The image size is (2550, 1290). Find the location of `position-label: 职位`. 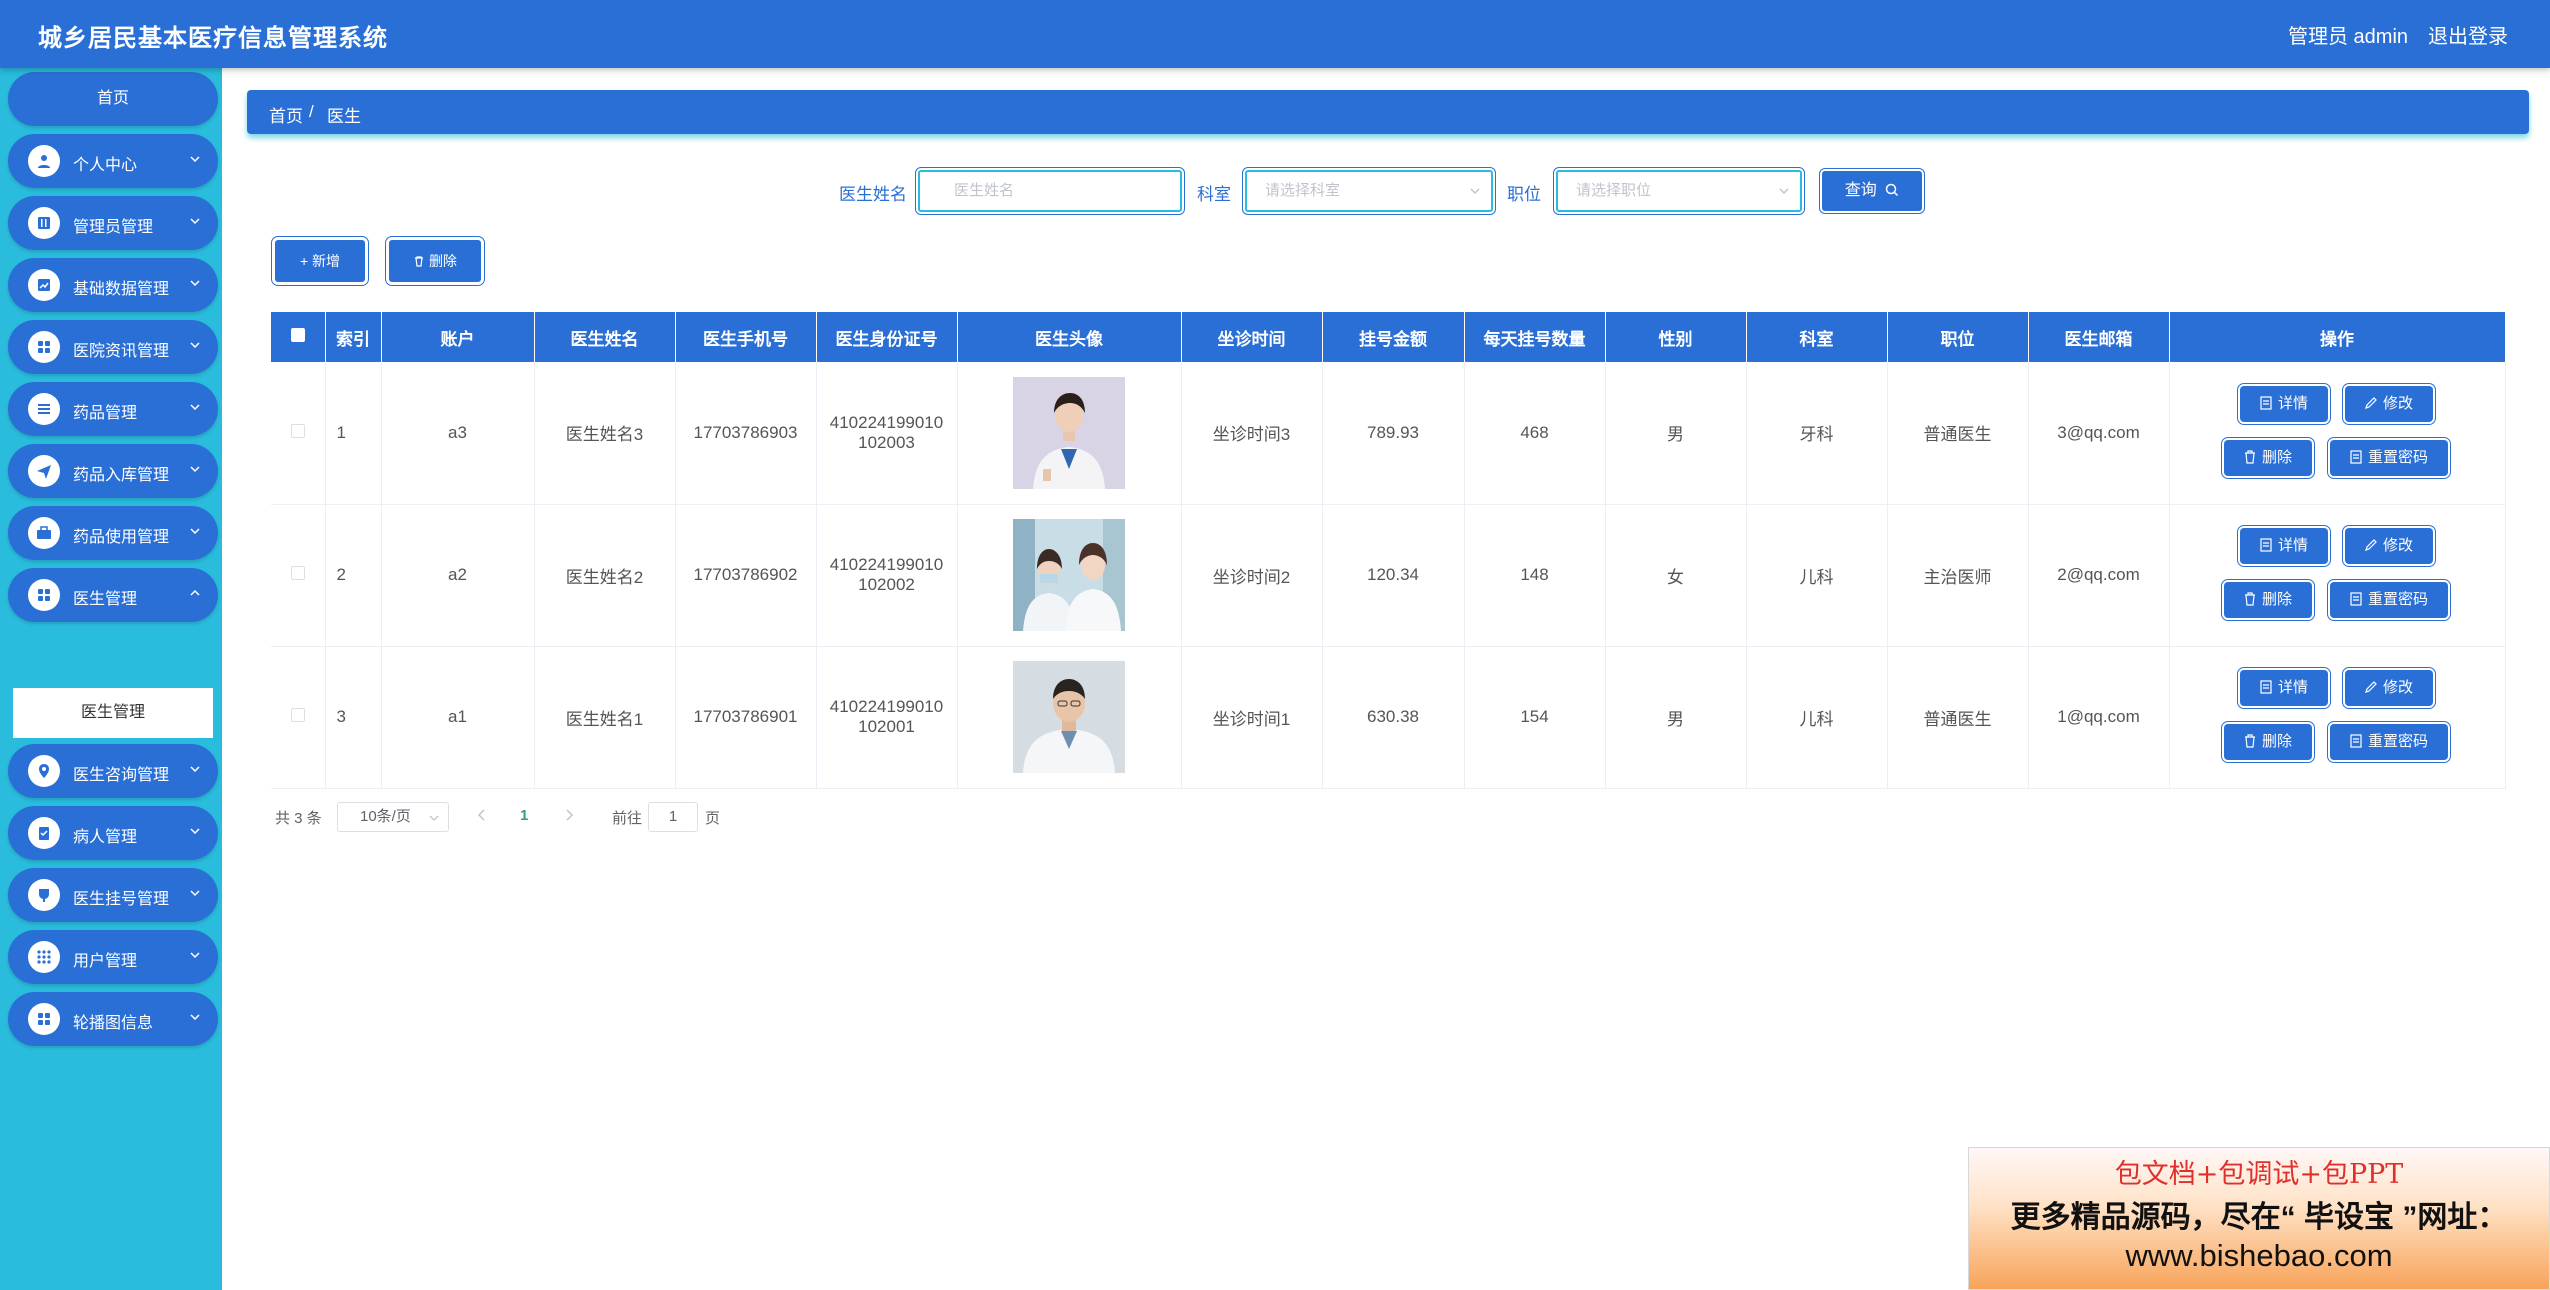

position-label: 职位 is located at coordinates (1524, 194).